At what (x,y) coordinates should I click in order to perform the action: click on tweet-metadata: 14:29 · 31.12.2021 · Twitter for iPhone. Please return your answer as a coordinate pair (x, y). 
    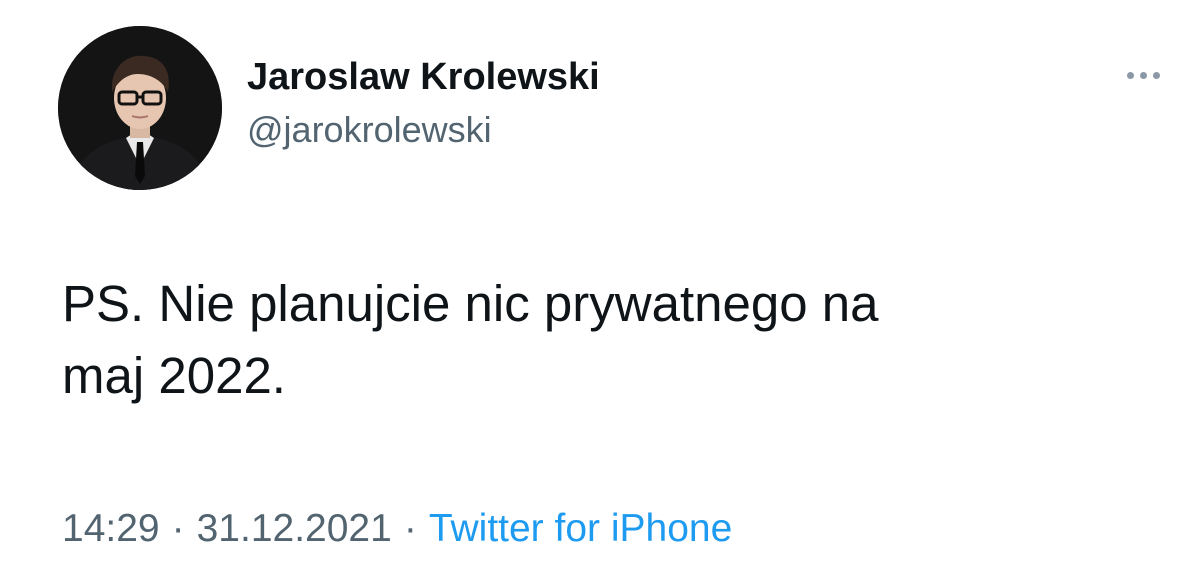
    Looking at the image, I should click on (397, 529).